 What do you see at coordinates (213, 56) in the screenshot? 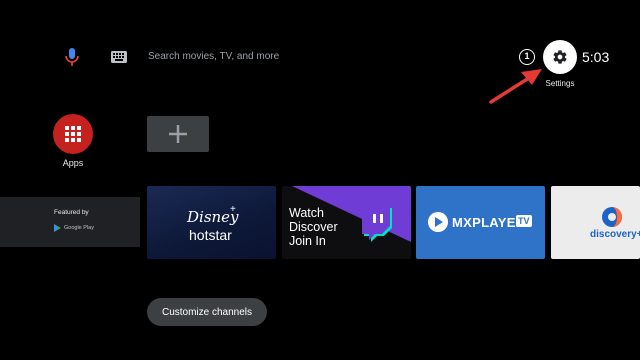
I see `search-input: Search movies, TV, and more` at bounding box center [213, 56].